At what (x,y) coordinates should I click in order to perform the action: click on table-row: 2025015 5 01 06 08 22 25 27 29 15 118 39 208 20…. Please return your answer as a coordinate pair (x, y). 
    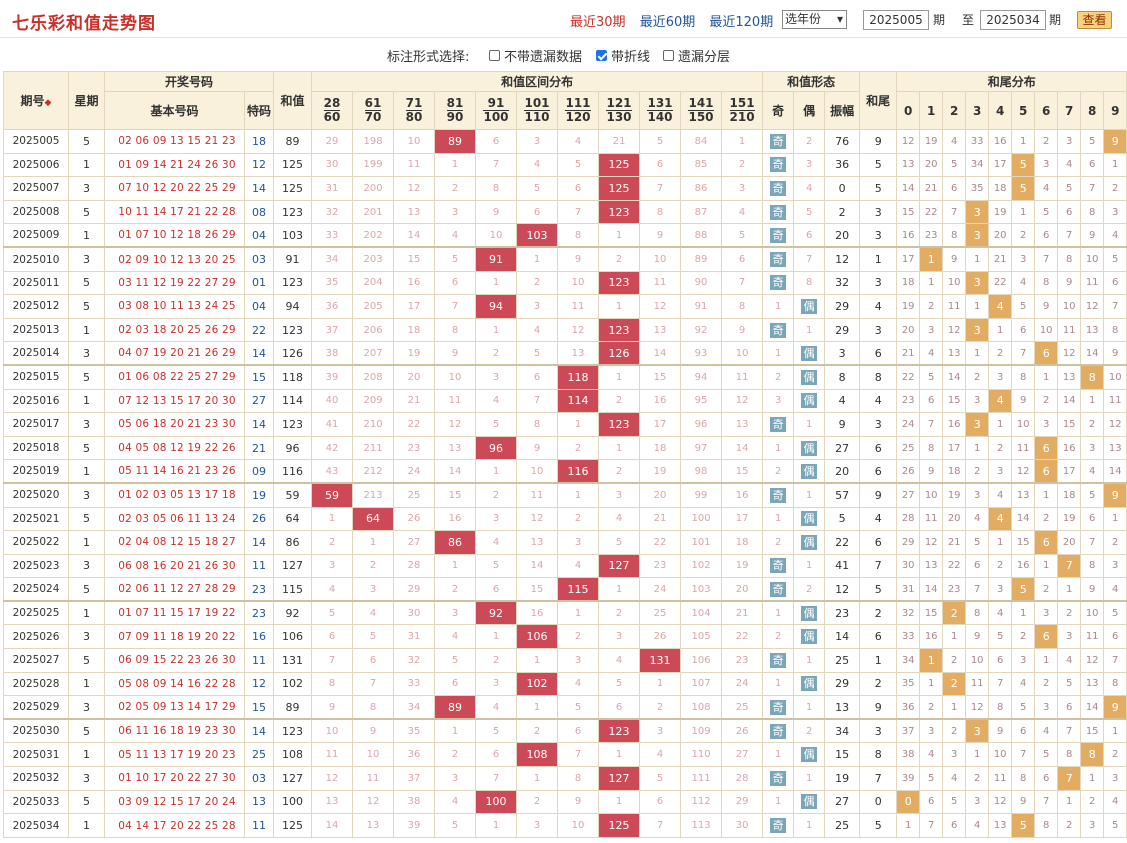
    Looking at the image, I should click on (565, 377).